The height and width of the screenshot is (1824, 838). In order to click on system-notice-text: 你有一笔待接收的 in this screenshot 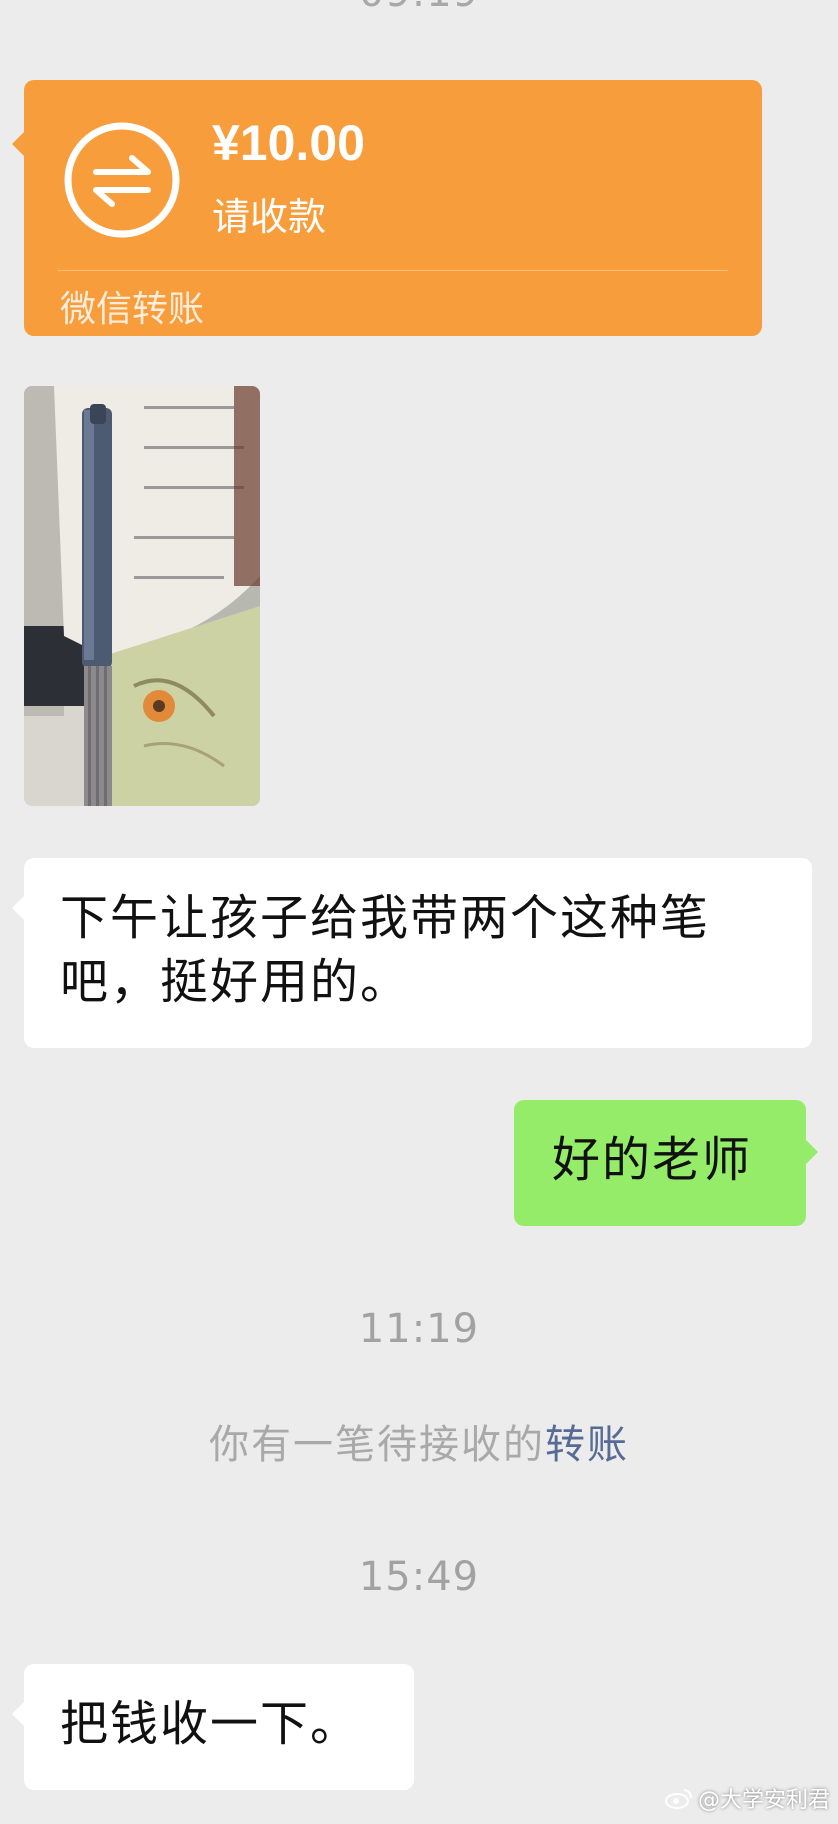, I will do `click(377, 1445)`.